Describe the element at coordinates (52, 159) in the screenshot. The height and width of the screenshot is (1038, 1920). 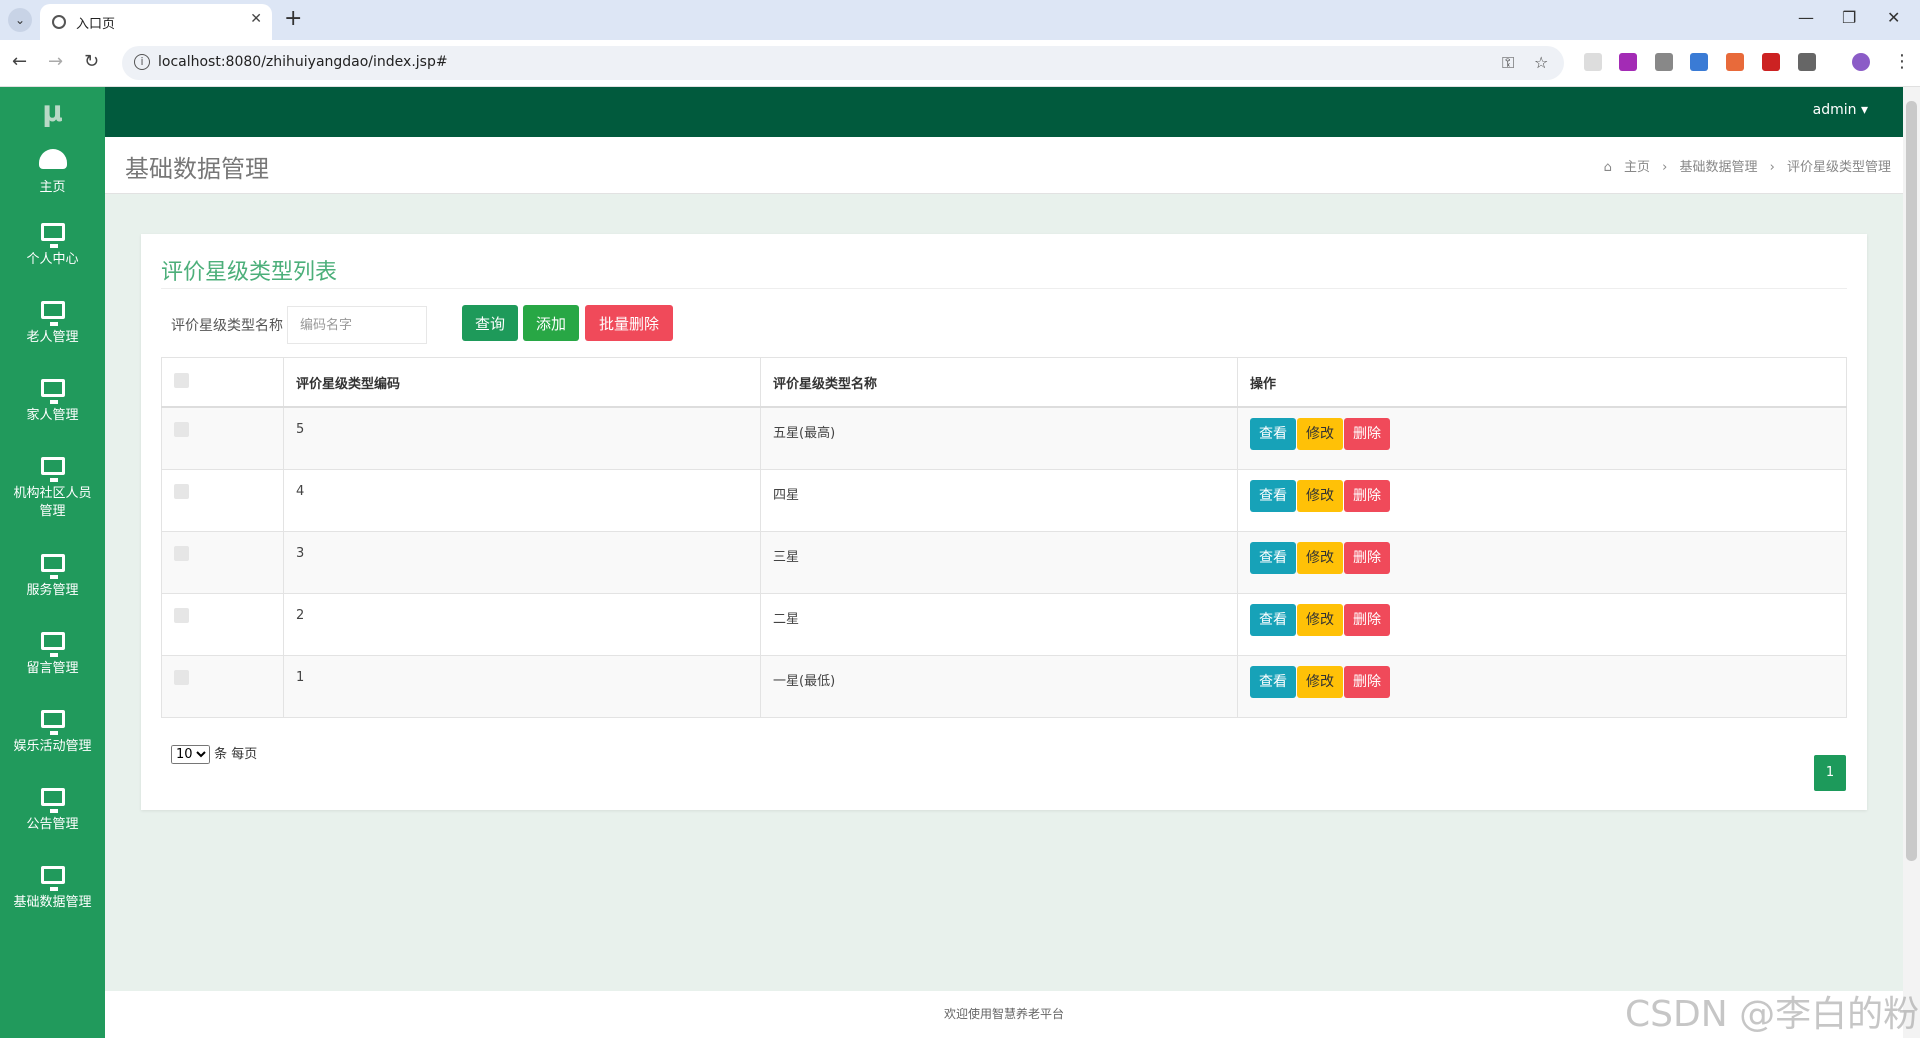
I see `dashboard-icon` at that location.